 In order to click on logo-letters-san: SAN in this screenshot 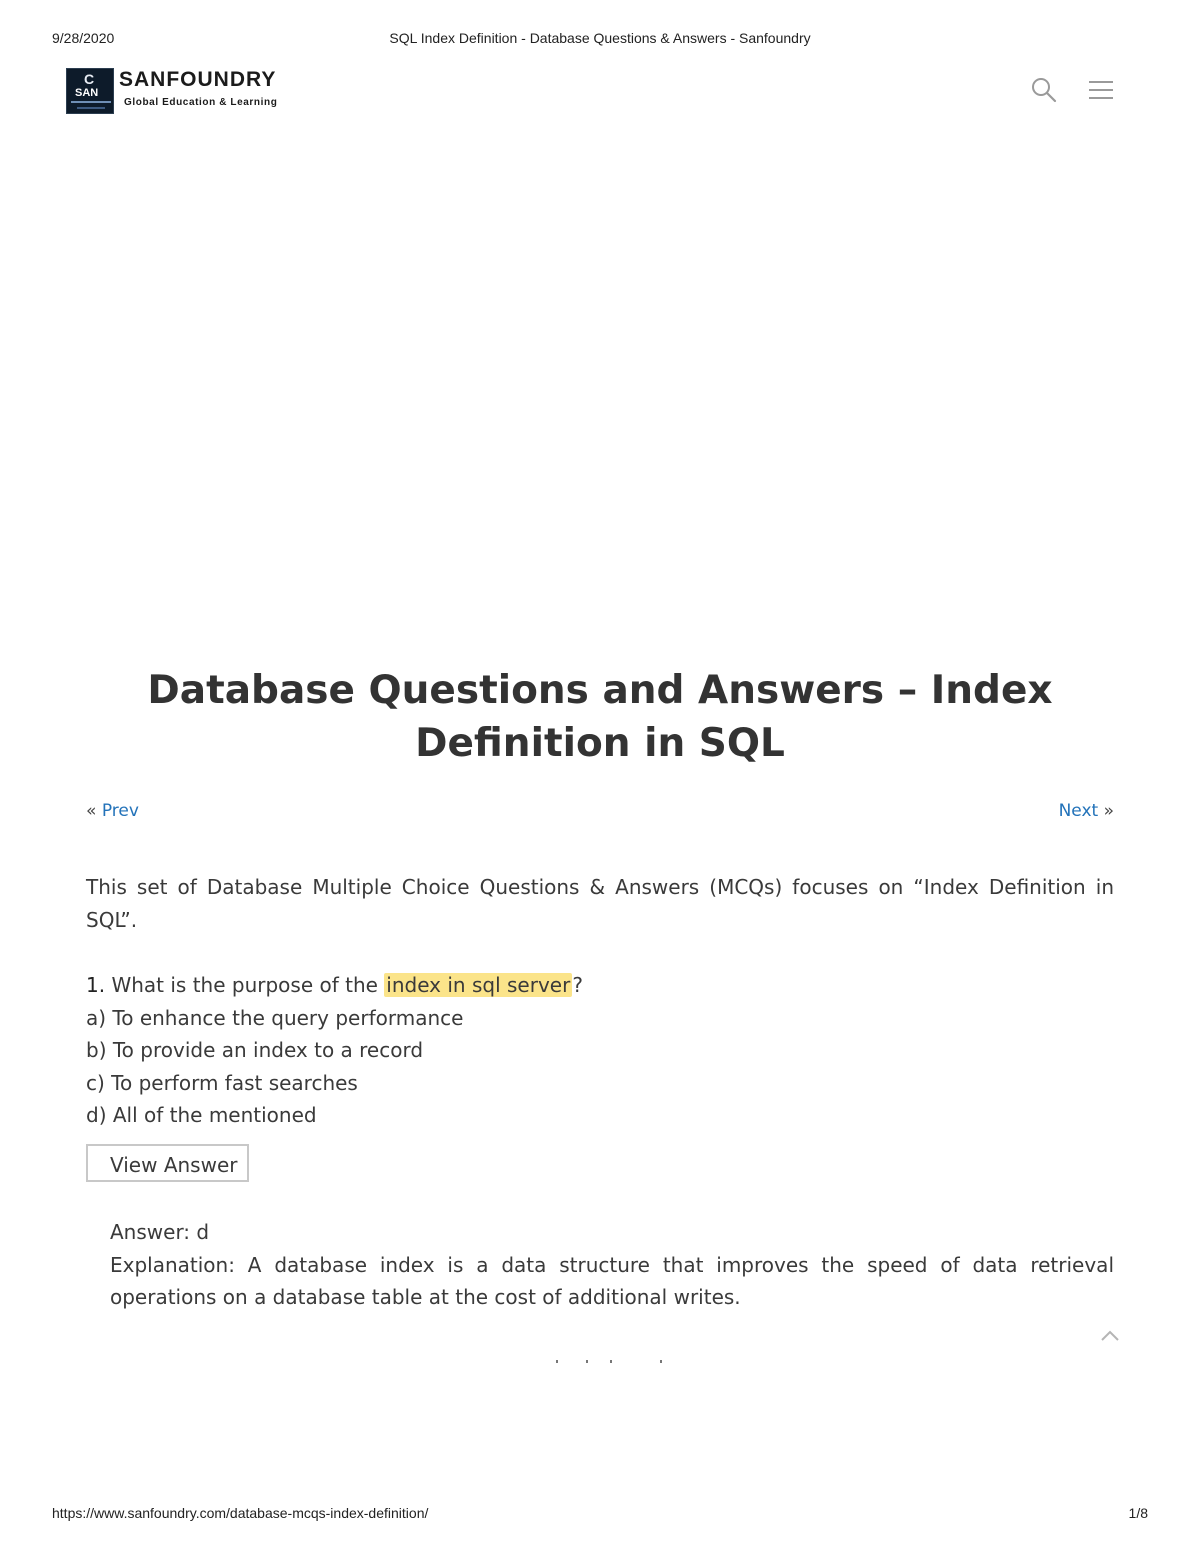, I will do `click(87, 93)`.